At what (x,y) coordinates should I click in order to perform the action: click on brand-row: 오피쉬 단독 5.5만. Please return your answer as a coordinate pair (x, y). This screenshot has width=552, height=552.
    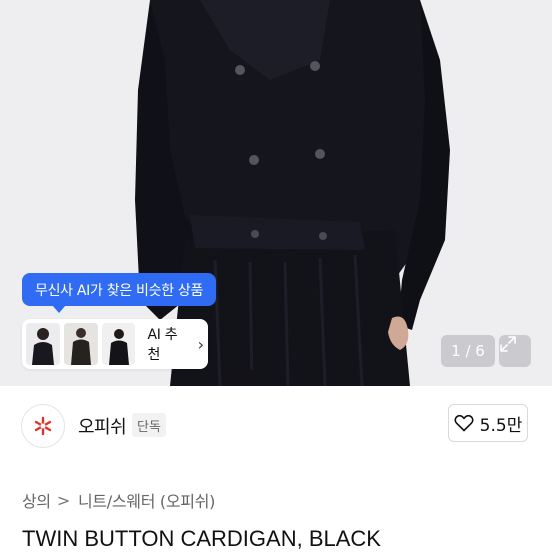
    Looking at the image, I should click on (276, 424).